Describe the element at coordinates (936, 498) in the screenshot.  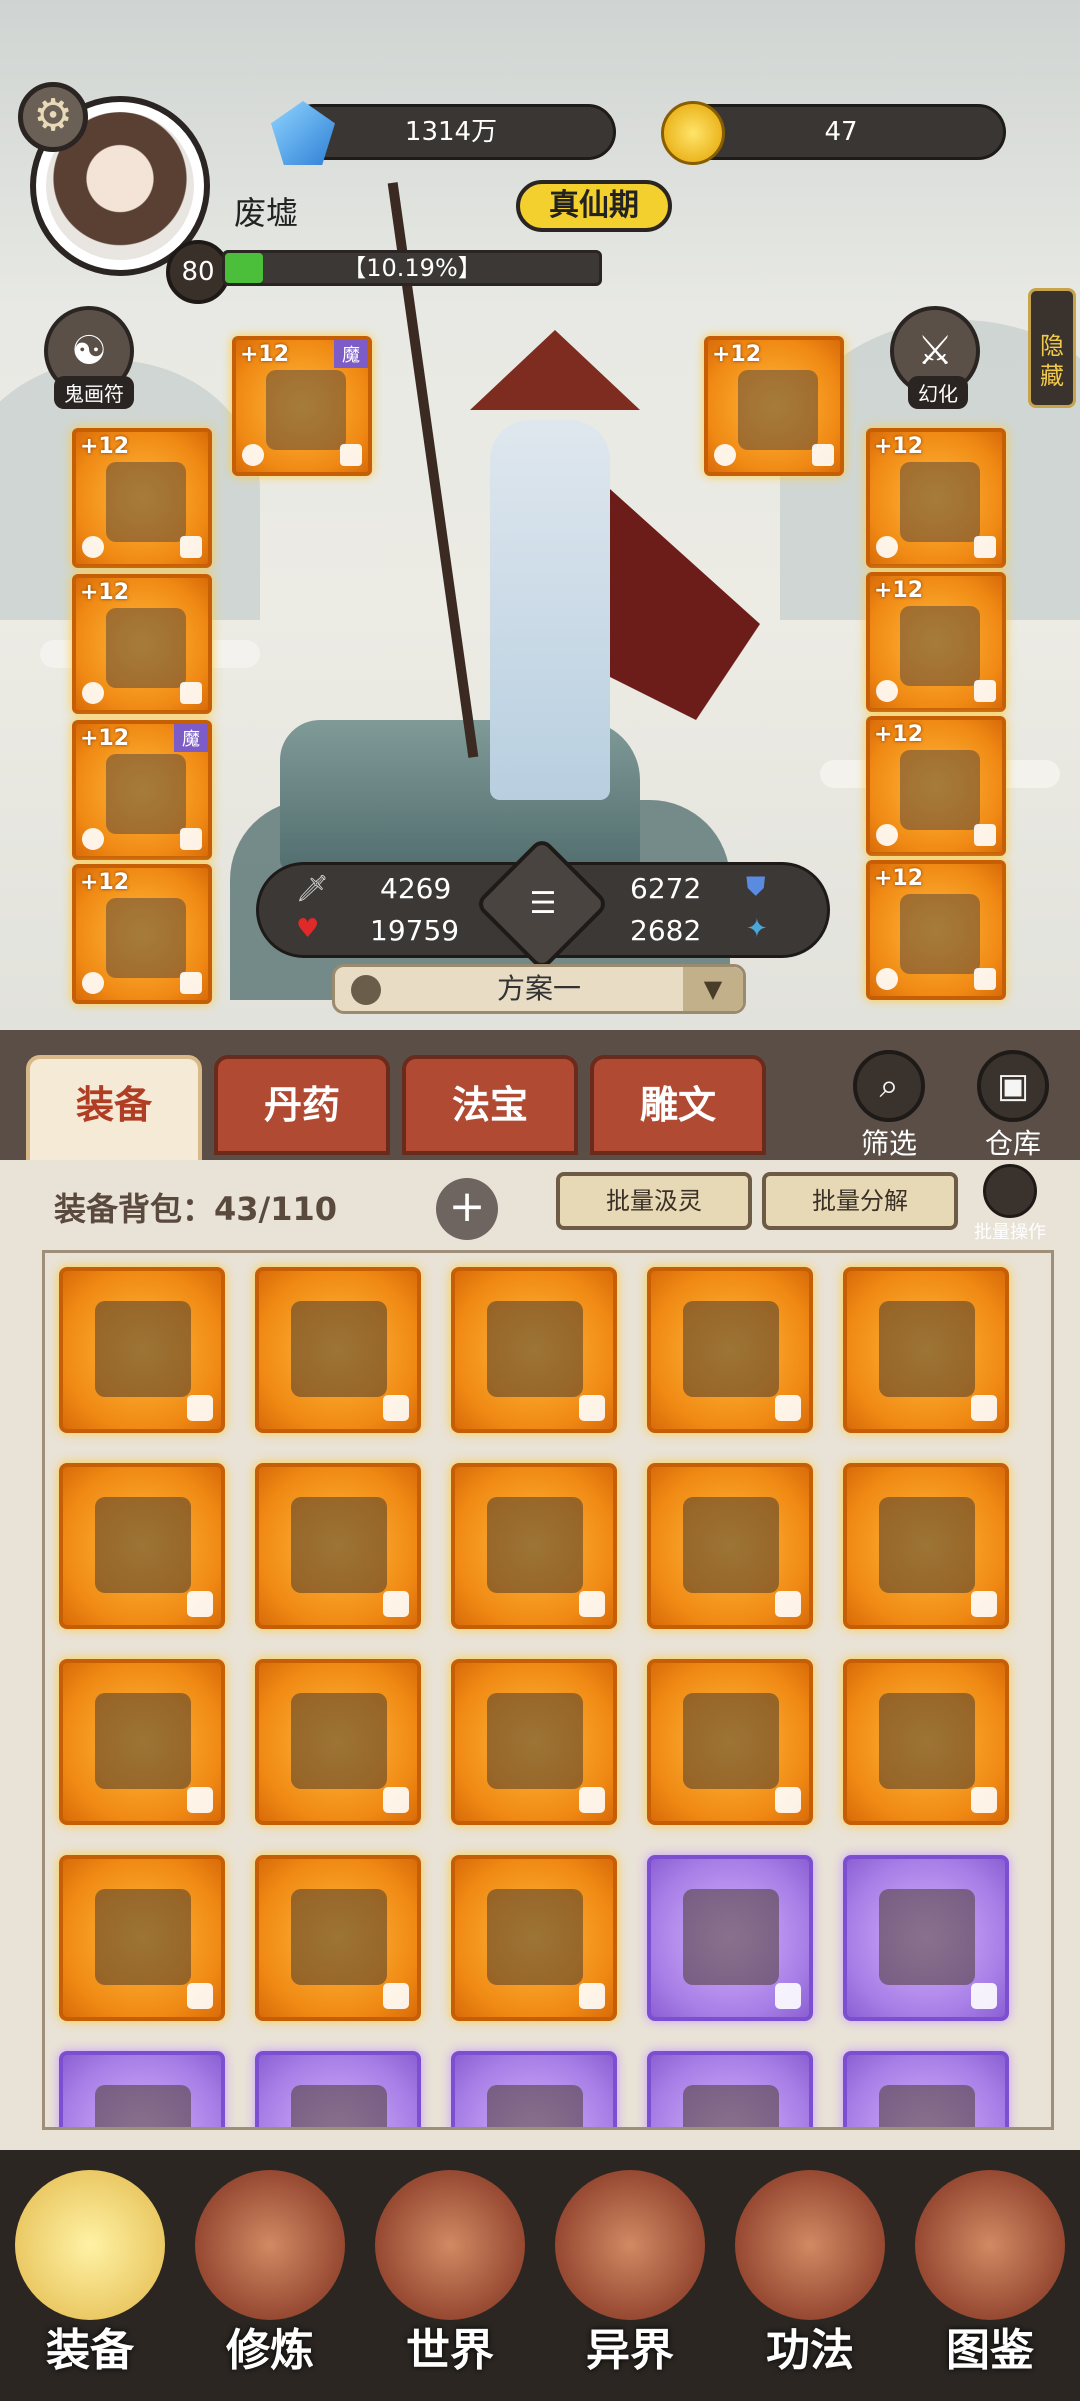
I see `equip-slot-right-1: +12` at that location.